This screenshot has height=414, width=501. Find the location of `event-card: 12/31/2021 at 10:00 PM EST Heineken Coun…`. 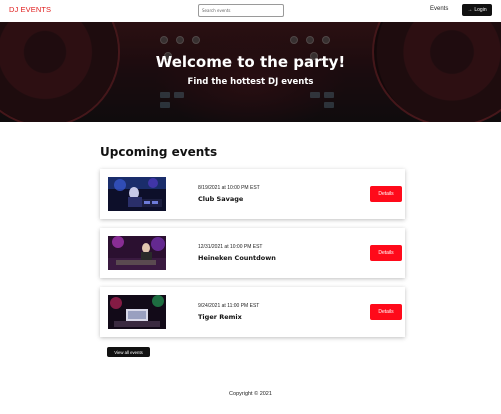

event-card: 12/31/2021 at 10:00 PM EST Heineken Coun… is located at coordinates (252, 253).